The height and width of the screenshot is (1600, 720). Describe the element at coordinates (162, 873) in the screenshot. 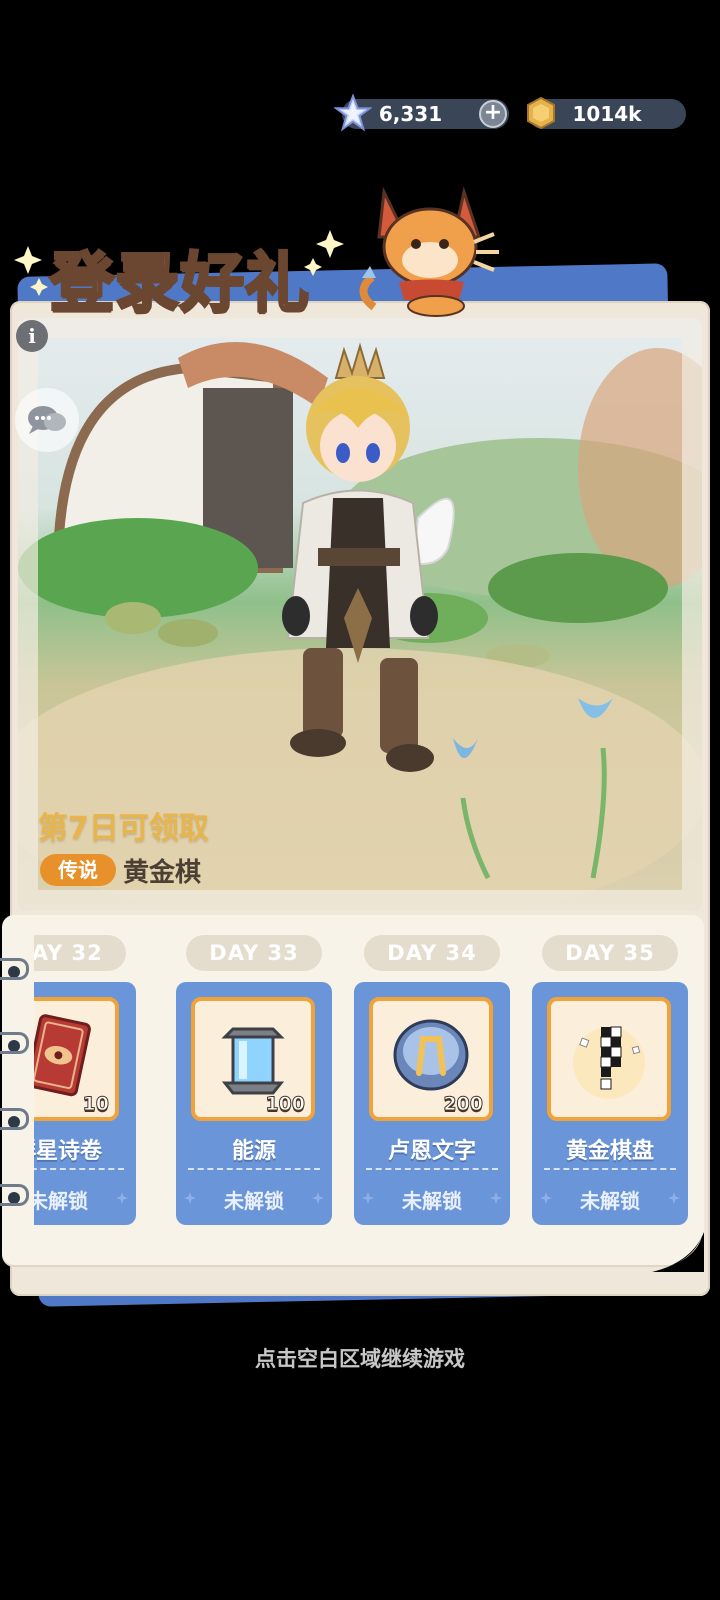

I see `featured-item-name: 黄金棋` at that location.